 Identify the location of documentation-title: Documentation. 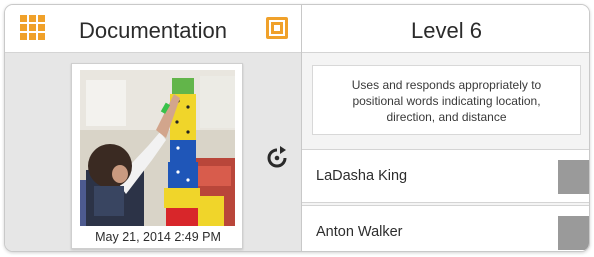
(153, 30).